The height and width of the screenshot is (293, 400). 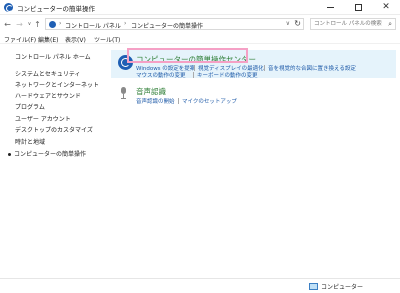 I want to click on close-icon: ✕, so click(x=386, y=7).